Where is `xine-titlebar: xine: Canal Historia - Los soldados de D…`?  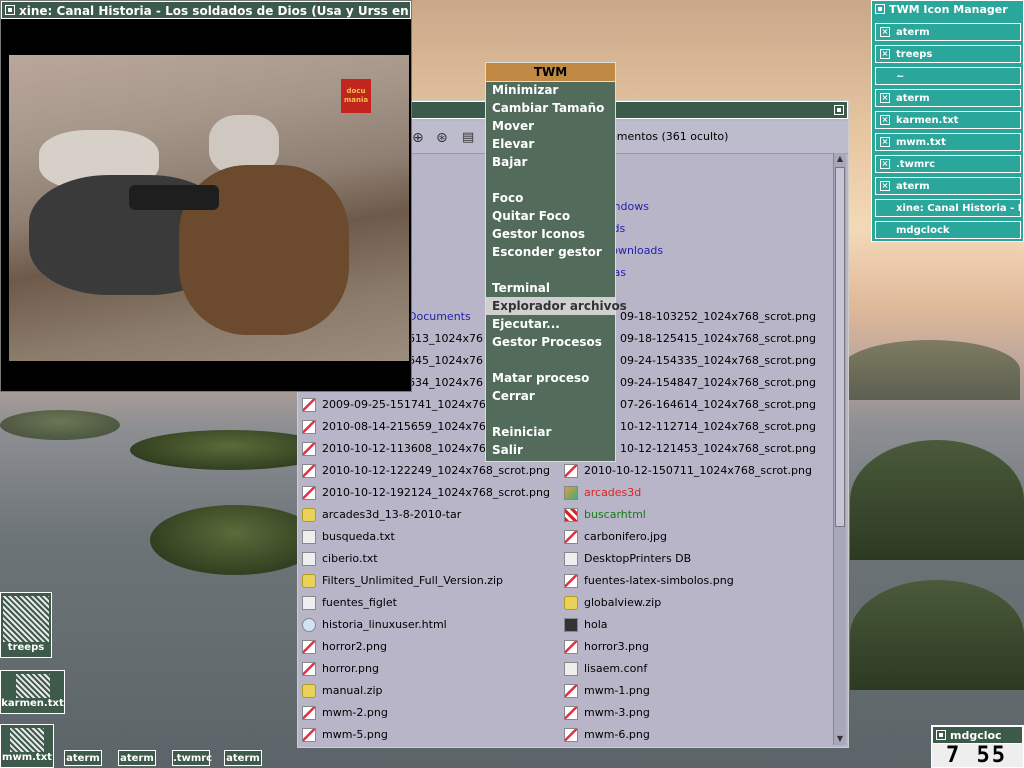
xine-titlebar: xine: Canal Historia - Los soldados de D… is located at coordinates (206, 10).